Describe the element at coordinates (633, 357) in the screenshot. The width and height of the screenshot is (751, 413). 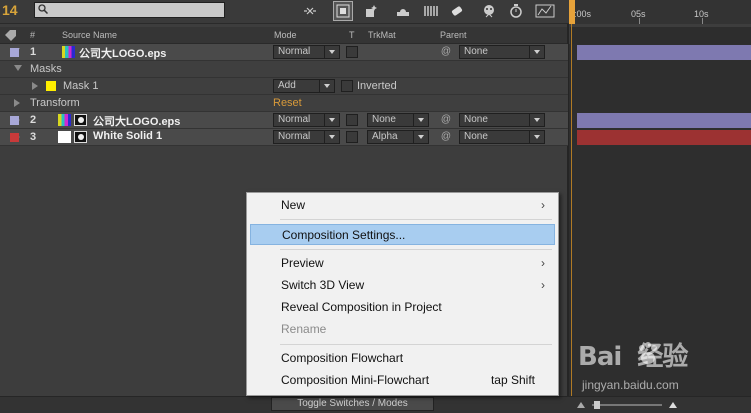
I see `watermark-logo: Bai 经验` at that location.